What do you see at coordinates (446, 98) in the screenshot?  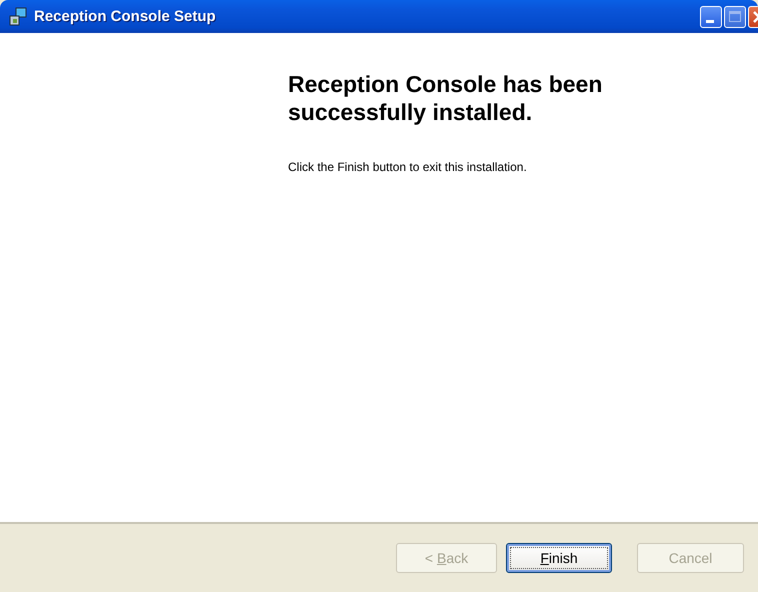 I see `heading: Reception Console has been successfully installed.` at bounding box center [446, 98].